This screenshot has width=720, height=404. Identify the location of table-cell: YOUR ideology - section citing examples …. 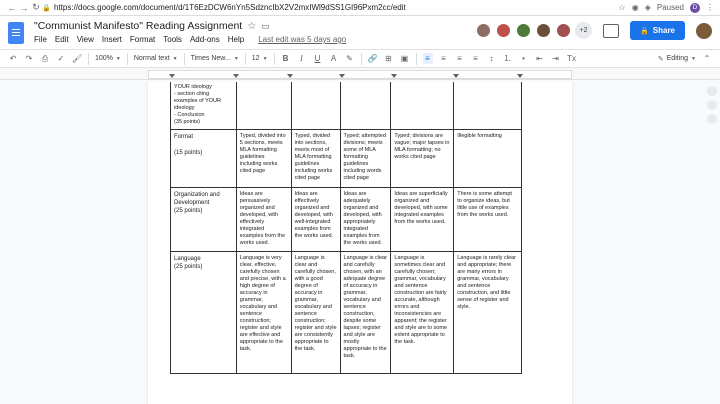
(203, 106).